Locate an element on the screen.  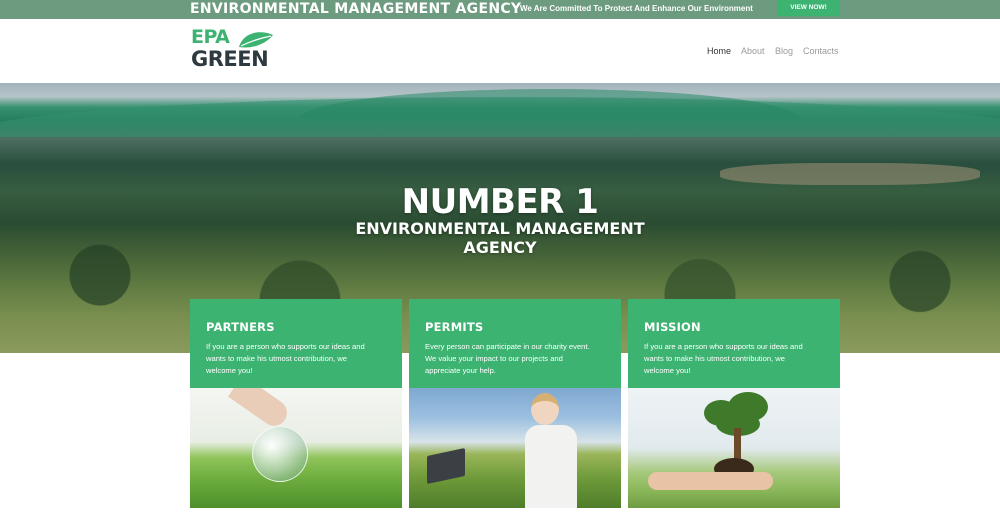
card-image-globe is located at coordinates (296, 448).